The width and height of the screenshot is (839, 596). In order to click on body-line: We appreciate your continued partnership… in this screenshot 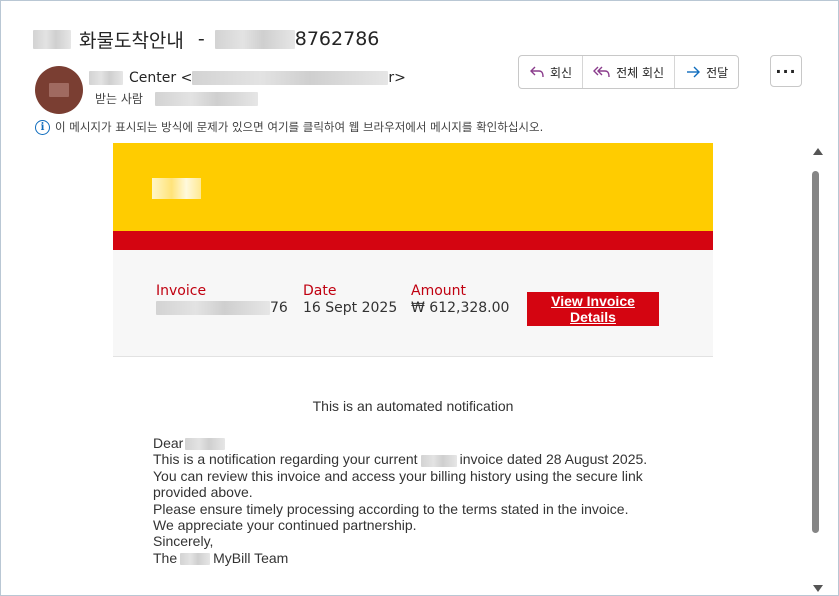, I will do `click(285, 525)`.